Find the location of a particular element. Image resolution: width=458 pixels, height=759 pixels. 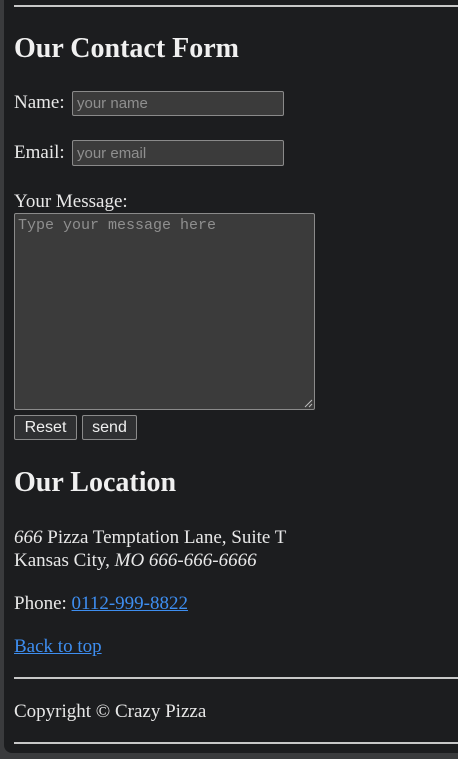

name-input is located at coordinates (178, 103).